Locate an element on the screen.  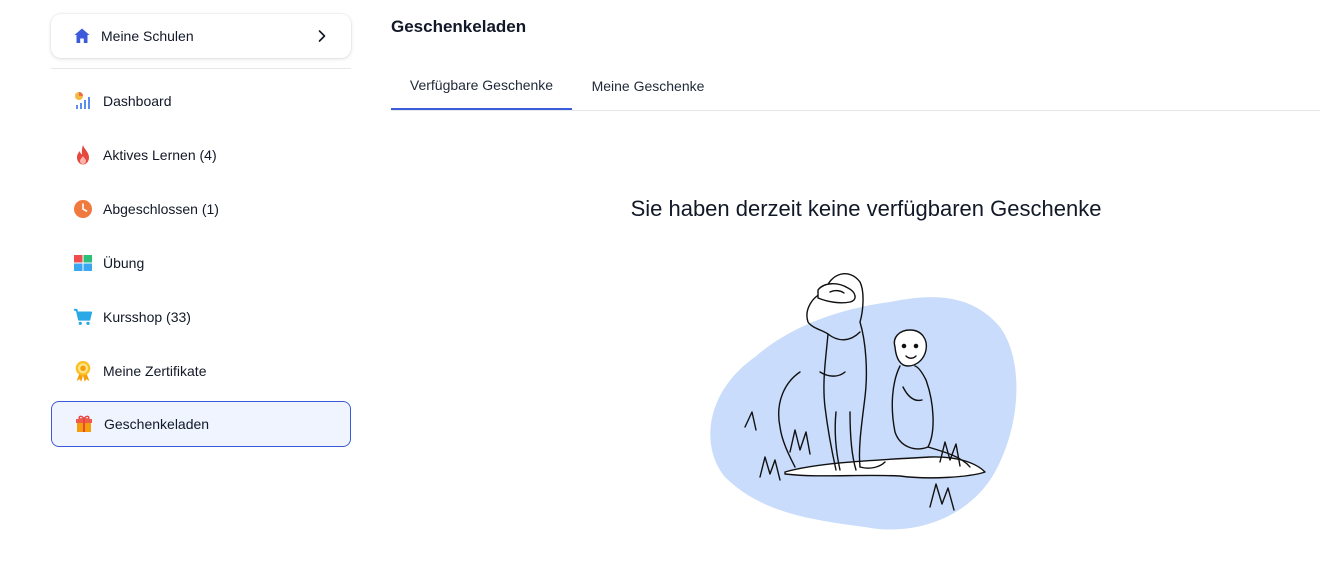
meerkats-illustration is located at coordinates (865, 402).